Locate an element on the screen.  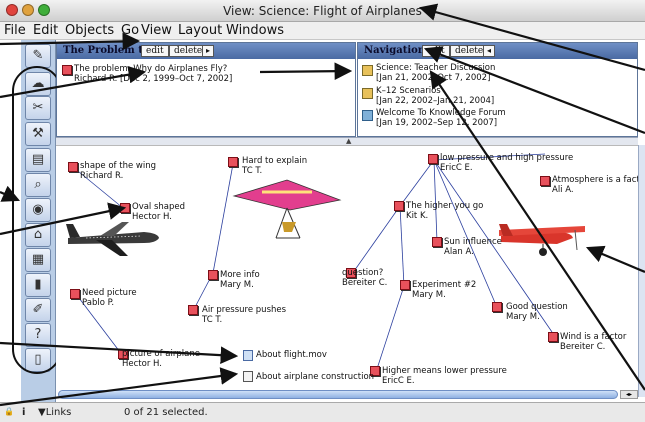
document-icon is located at coordinates (248, 376).